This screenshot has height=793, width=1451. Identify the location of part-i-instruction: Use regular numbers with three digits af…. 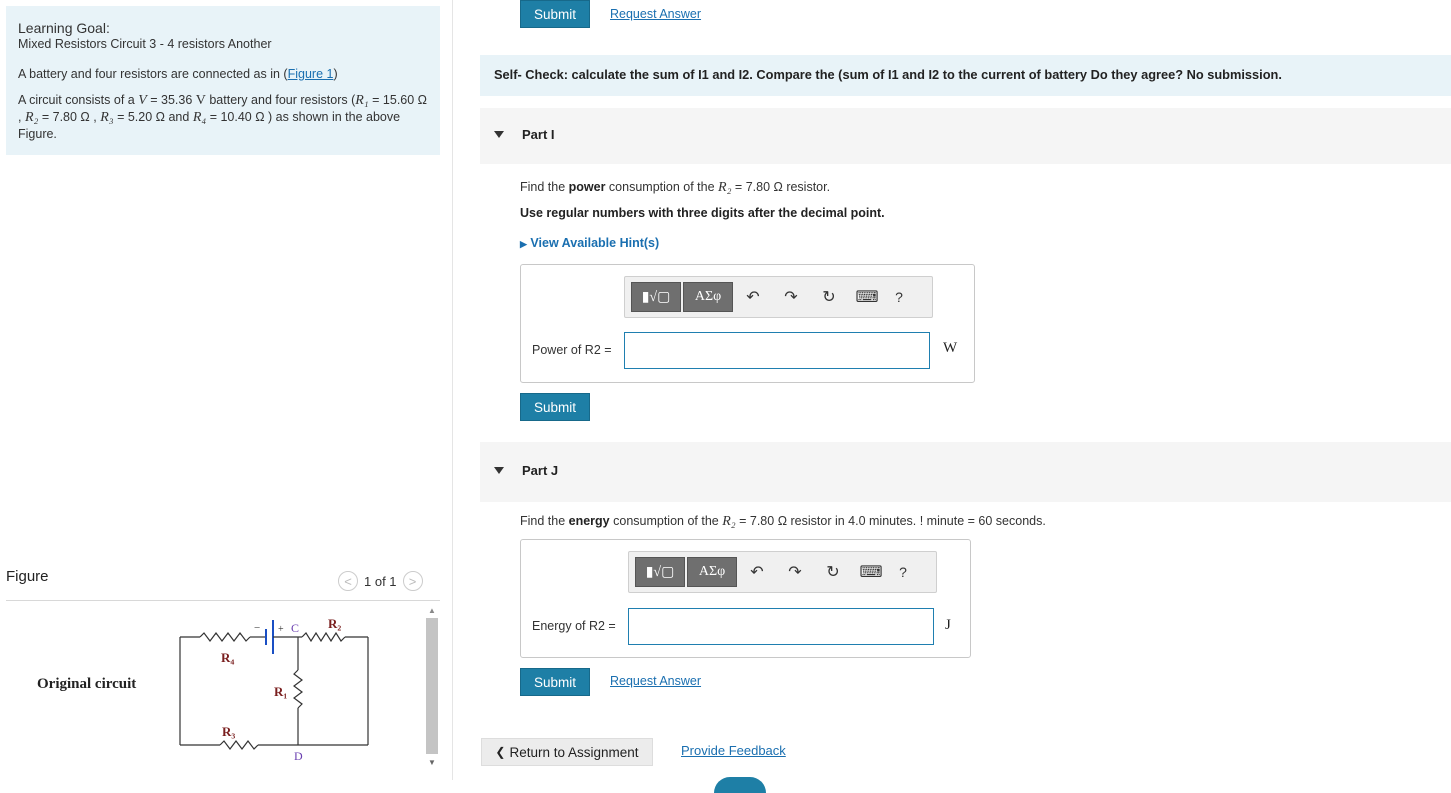
(702, 213).